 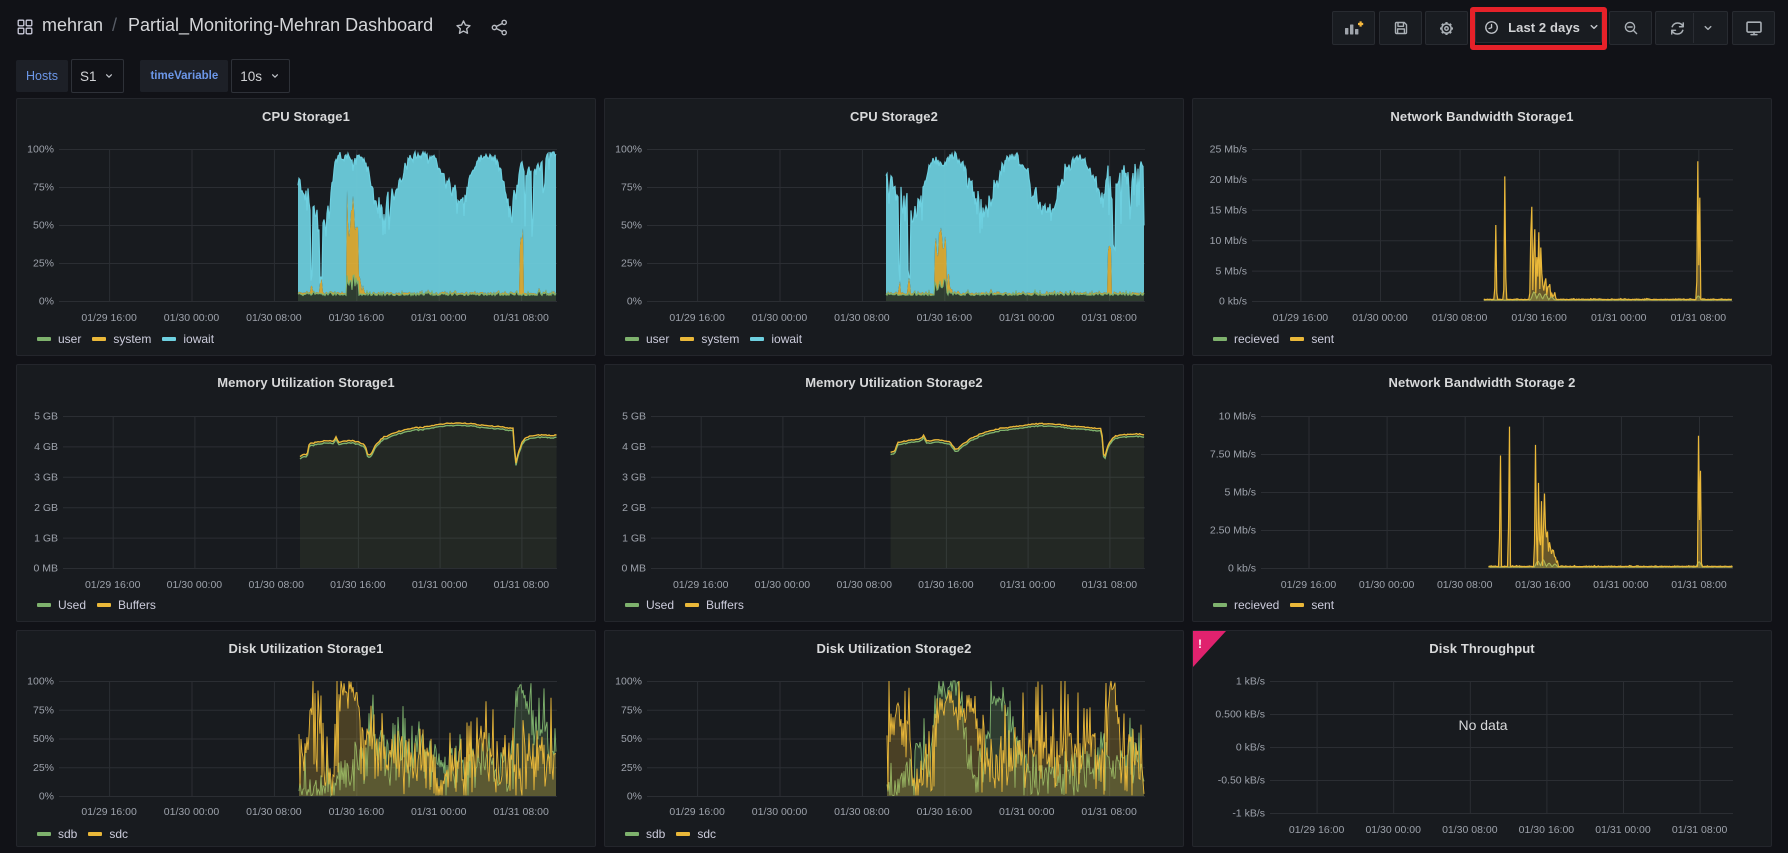 What do you see at coordinates (1228, 150) in the screenshot?
I see `svg-text: 25 Mb/s` at bounding box center [1228, 150].